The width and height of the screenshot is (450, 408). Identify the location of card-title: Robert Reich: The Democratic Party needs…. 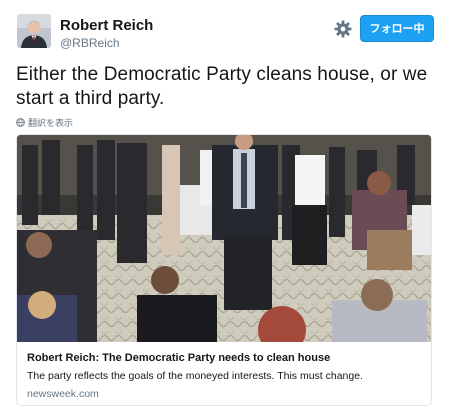
(179, 358).